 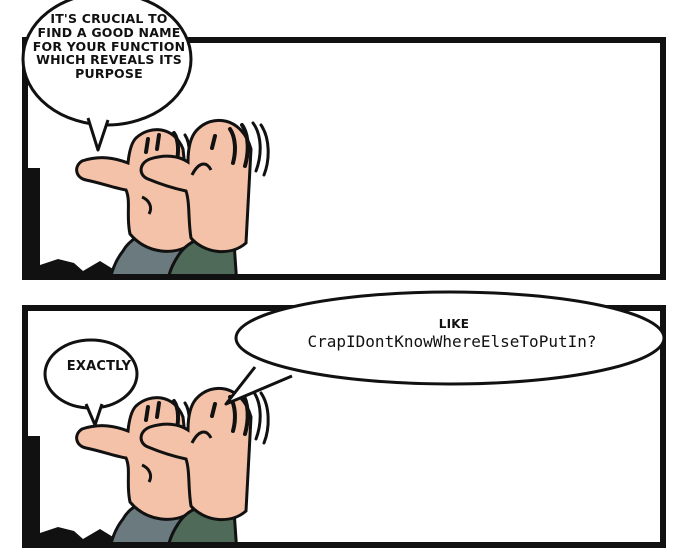 I want to click on top-bubble-line-3: FOR YOUR FUNCTION, so click(x=109, y=46).